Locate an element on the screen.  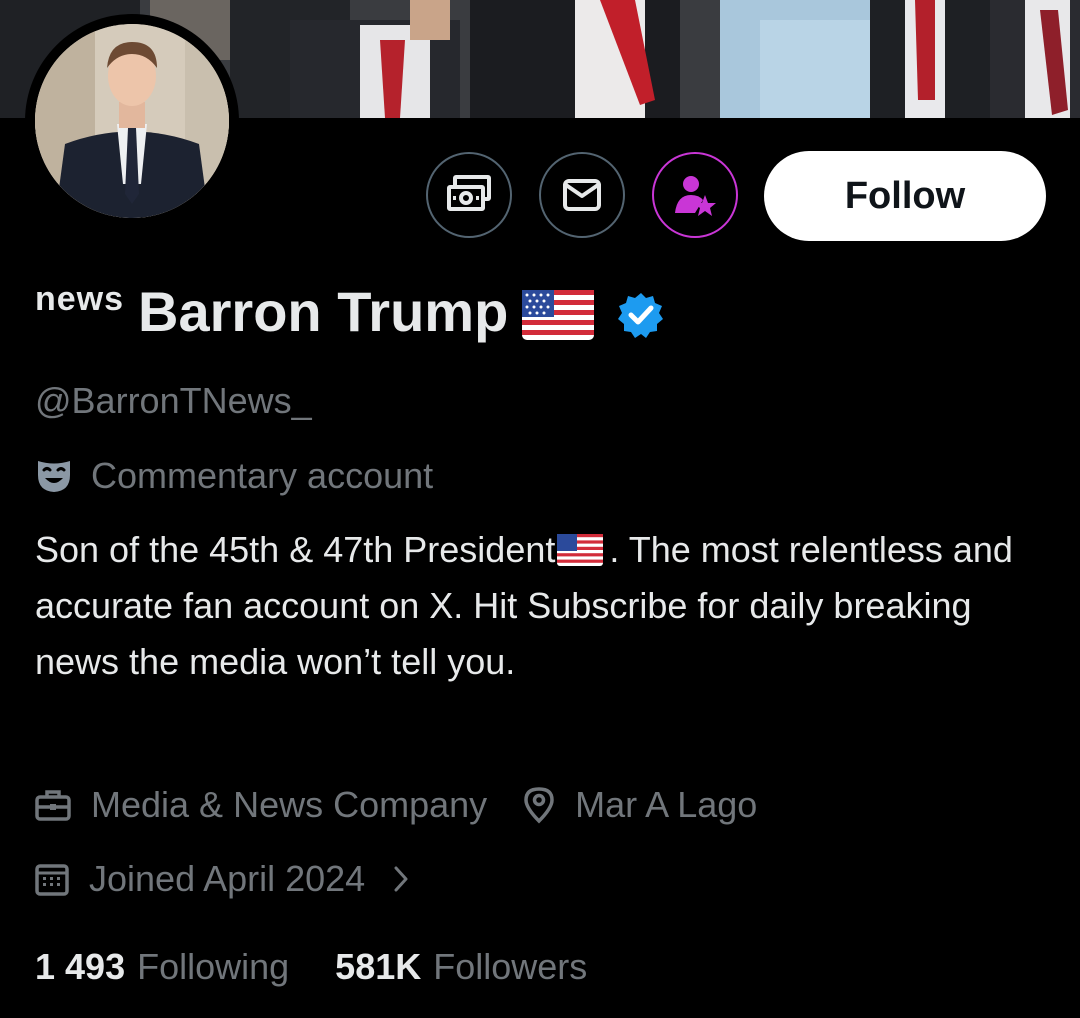
profile-handle: @BarronTNews_ is located at coordinates (173, 400).